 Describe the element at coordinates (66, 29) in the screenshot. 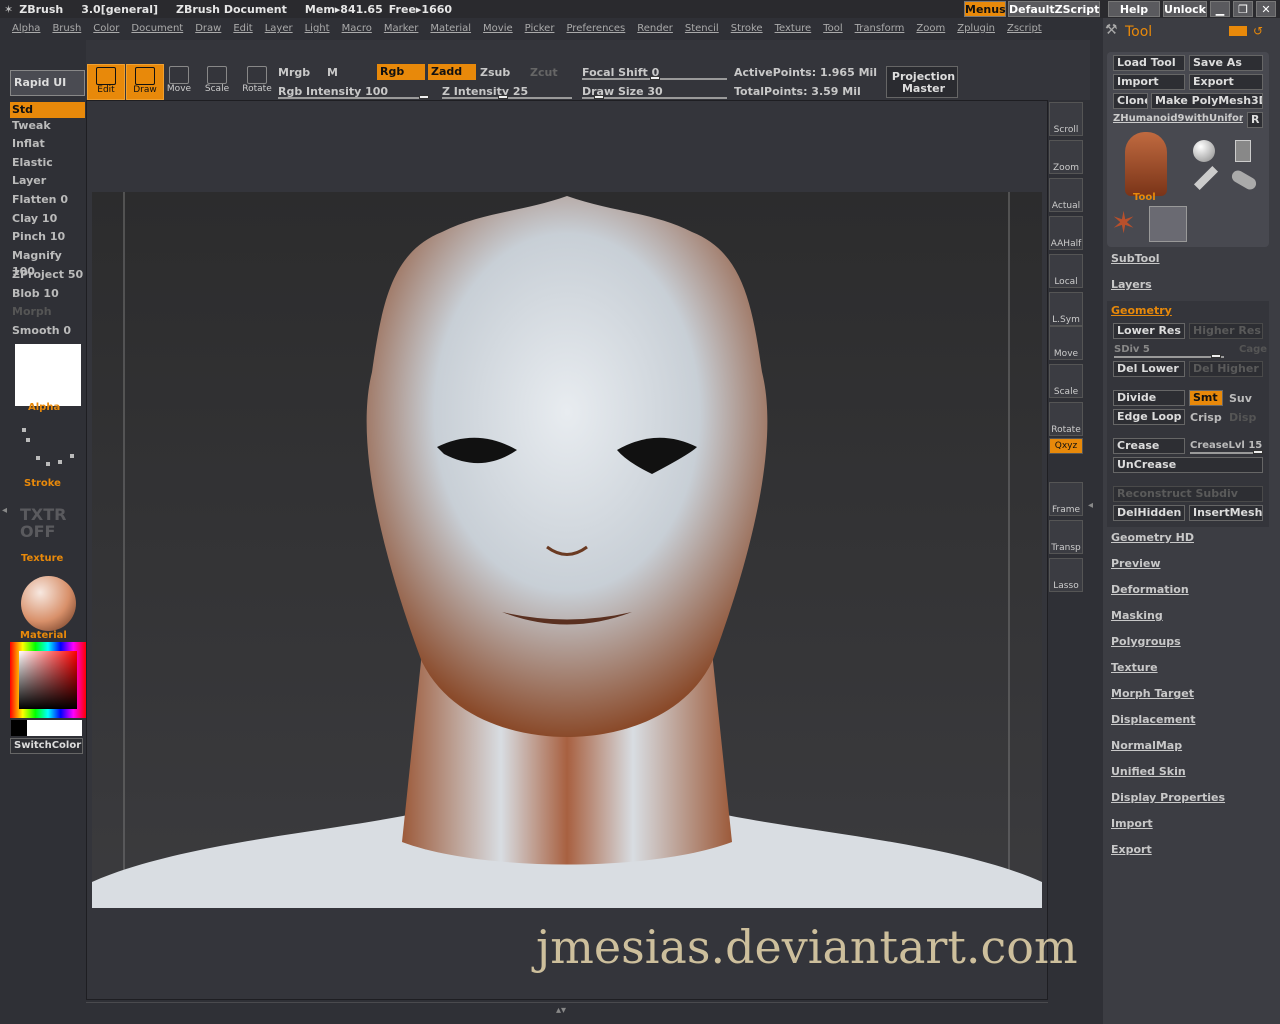

I see `menu-brush: Brush` at that location.